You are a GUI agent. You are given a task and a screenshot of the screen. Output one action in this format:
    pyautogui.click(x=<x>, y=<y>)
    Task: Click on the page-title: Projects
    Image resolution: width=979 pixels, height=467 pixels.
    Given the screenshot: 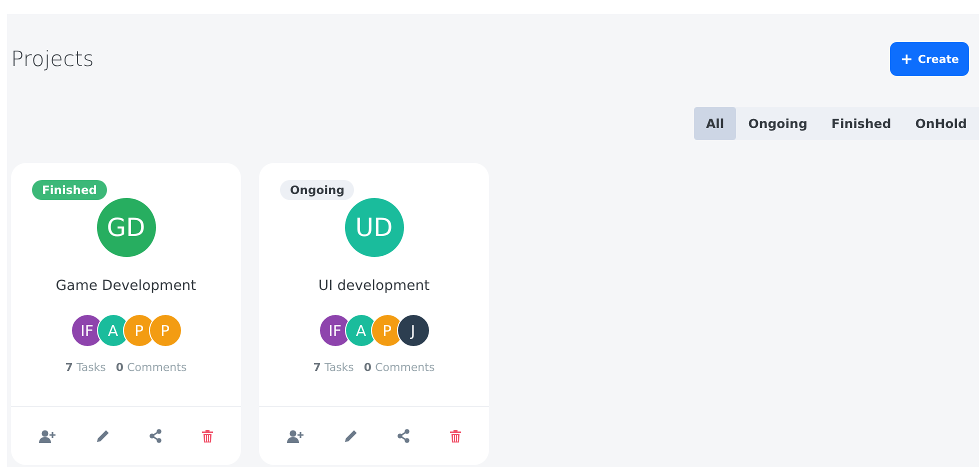 What is the action you would take?
    pyautogui.click(x=52, y=59)
    